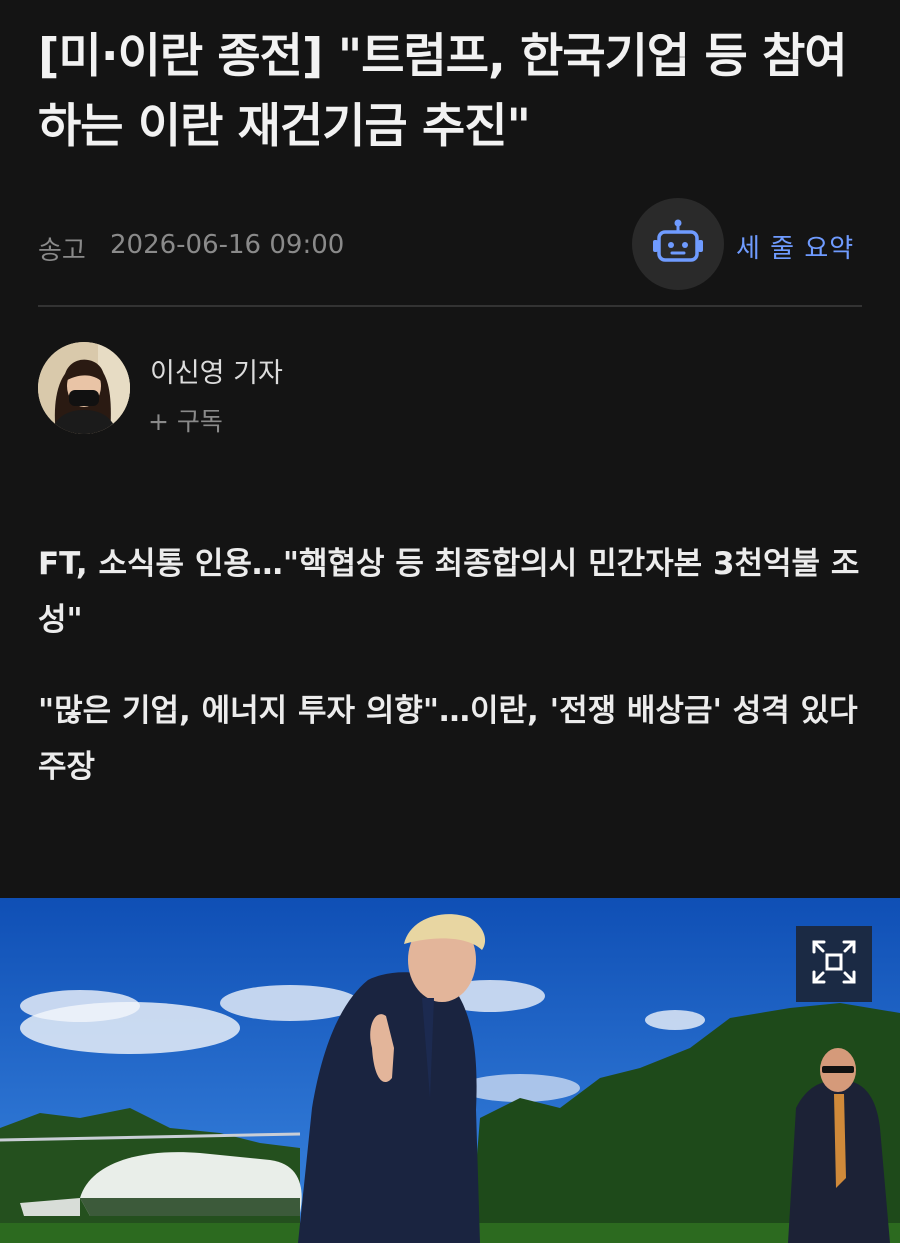 This screenshot has width=900, height=1243. Describe the element at coordinates (443, 91) in the screenshot. I see `article-headline: [미·이란 종전] "트럼프, 한국기업 등 참여하는 이란 재건기금 추진"` at that location.